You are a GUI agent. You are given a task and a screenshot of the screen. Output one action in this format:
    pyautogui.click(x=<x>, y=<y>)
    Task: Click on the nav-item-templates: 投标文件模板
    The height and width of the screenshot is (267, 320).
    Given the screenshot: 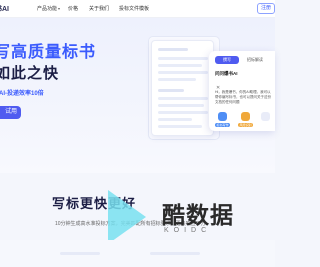 What is the action you would take?
    pyautogui.click(x=134, y=8)
    